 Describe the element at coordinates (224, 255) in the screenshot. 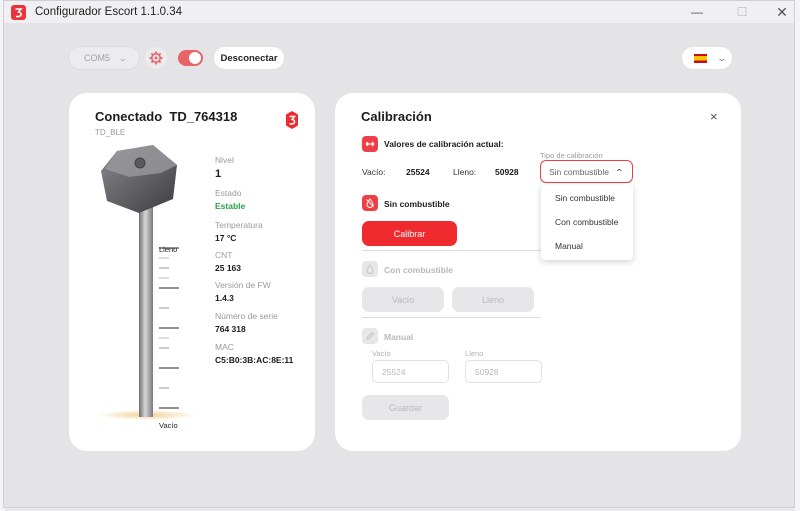

I see `info-label: CNT` at that location.